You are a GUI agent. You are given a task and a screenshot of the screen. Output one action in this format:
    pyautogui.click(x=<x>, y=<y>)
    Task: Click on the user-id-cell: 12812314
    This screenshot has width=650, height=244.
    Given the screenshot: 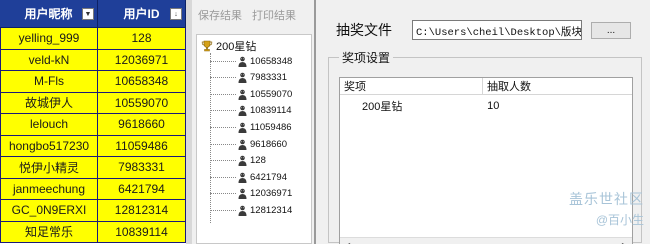 What is the action you would take?
    pyautogui.click(x=142, y=210)
    